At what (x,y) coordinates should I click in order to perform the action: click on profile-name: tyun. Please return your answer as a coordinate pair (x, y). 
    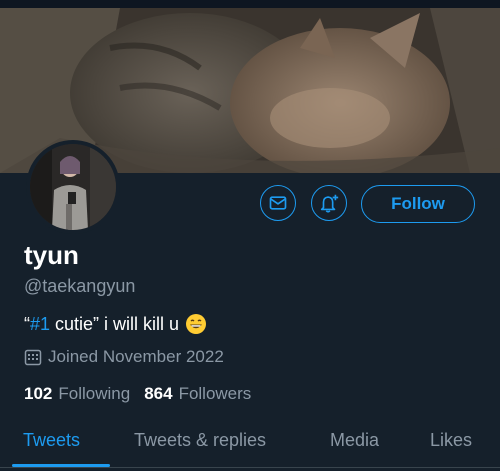
    Looking at the image, I should click on (51, 255).